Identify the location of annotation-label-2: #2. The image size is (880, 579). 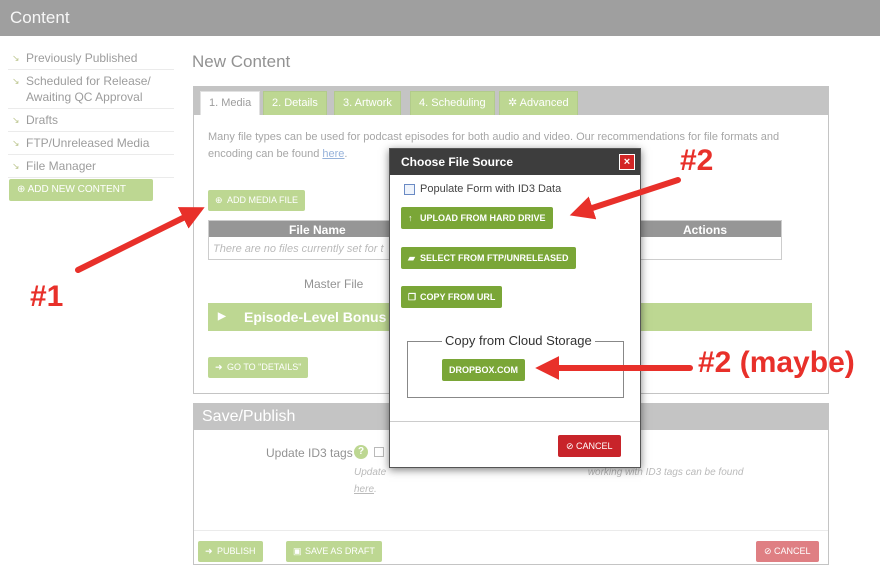
(697, 160).